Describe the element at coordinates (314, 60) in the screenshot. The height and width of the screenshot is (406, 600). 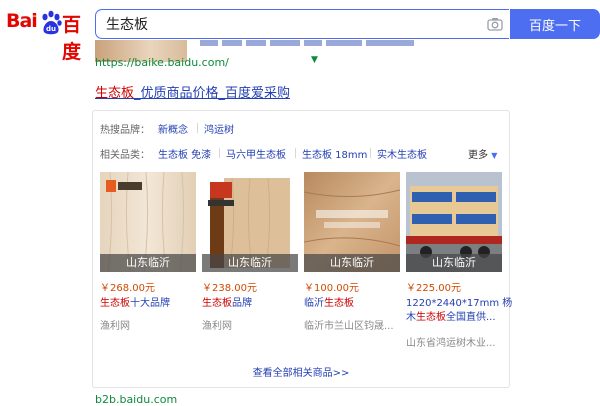
I see `url-dropdown-icon: ▼` at that location.